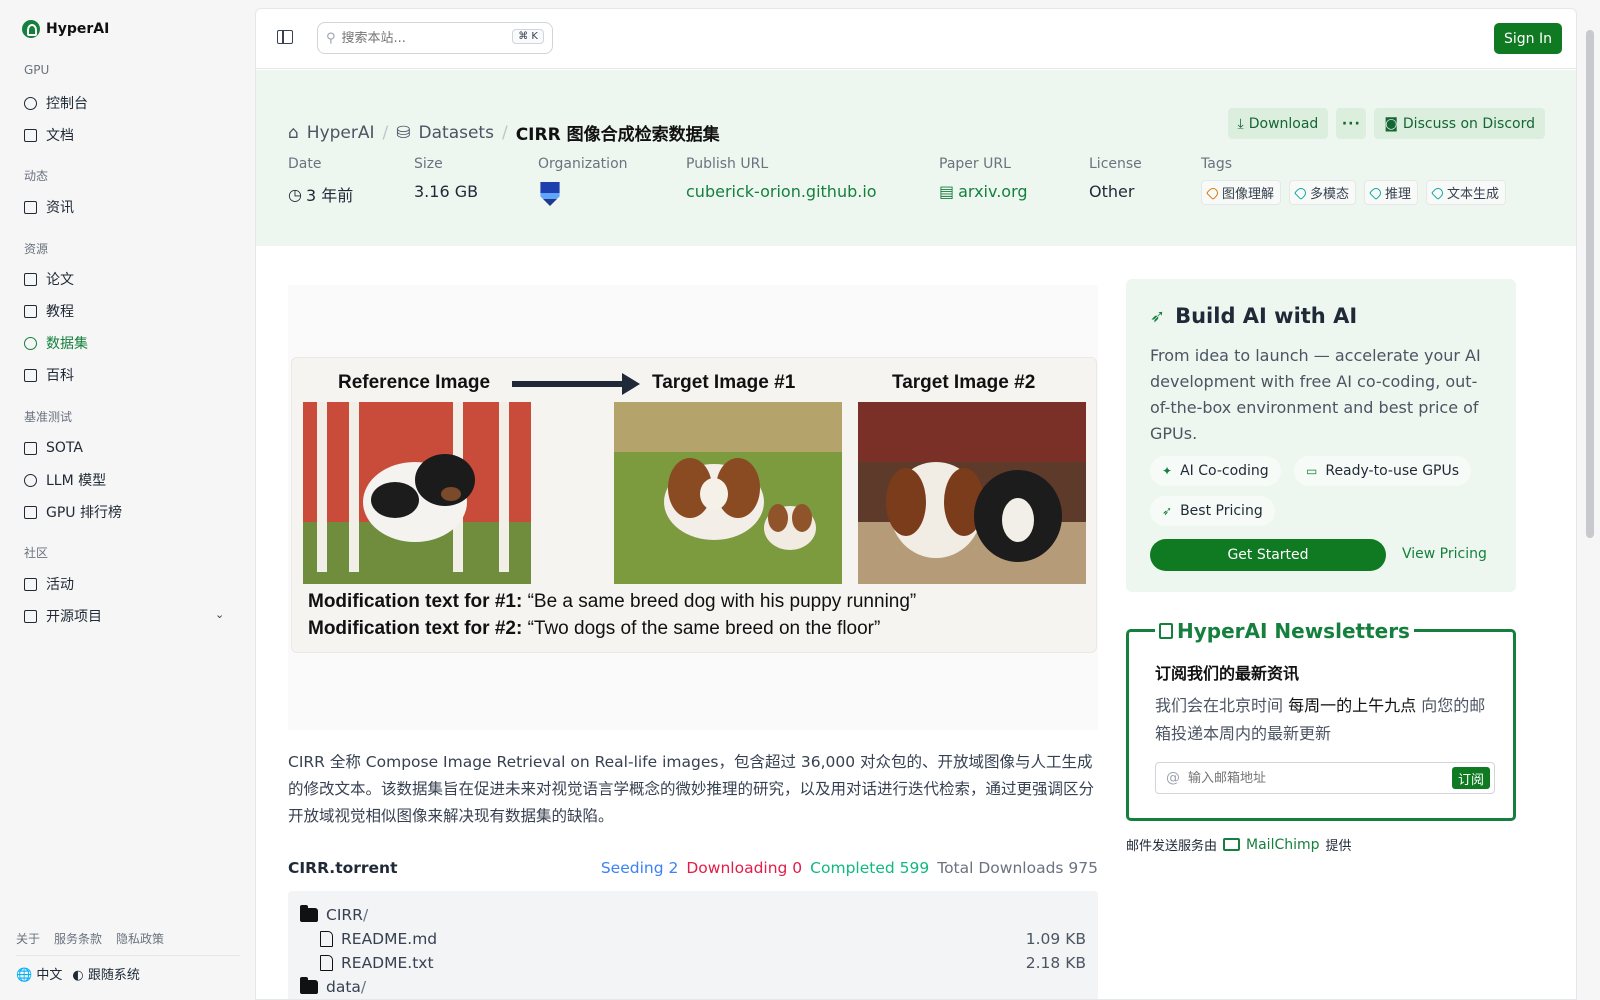 Image resolution: width=1600 pixels, height=1000 pixels. I want to click on meta-publish-url: Publish URL cuberick-orion.github.io, so click(812, 181).